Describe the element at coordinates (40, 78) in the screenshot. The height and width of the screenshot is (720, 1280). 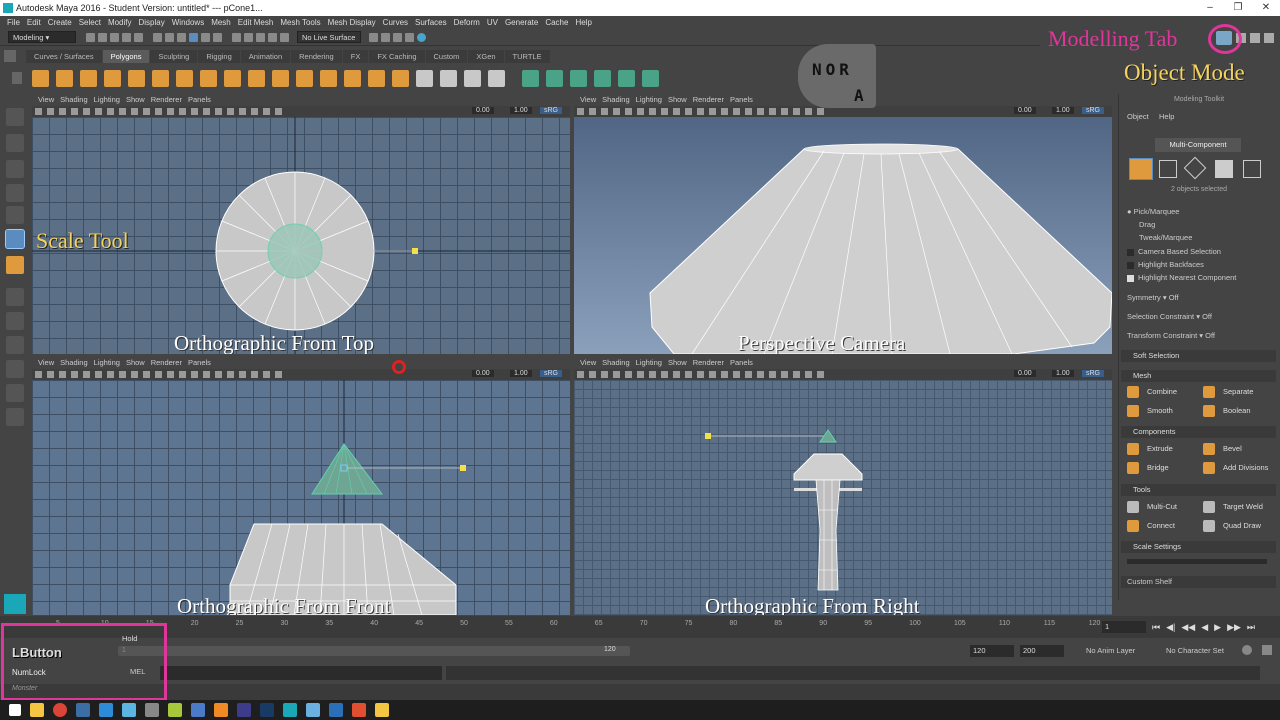
I see `poly-sphere-icon` at that location.